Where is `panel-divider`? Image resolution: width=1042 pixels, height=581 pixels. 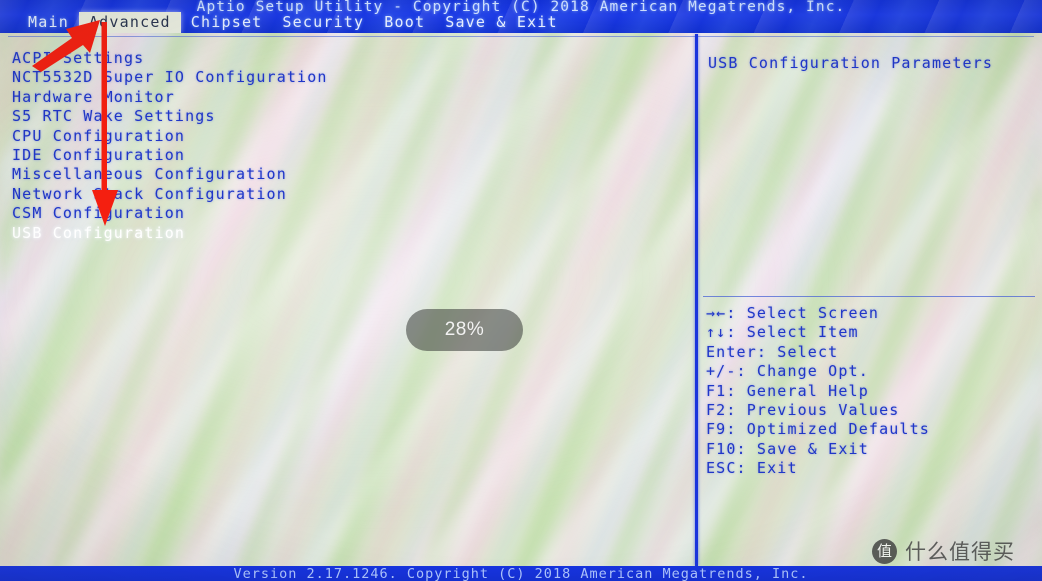
panel-divider is located at coordinates (696, 300).